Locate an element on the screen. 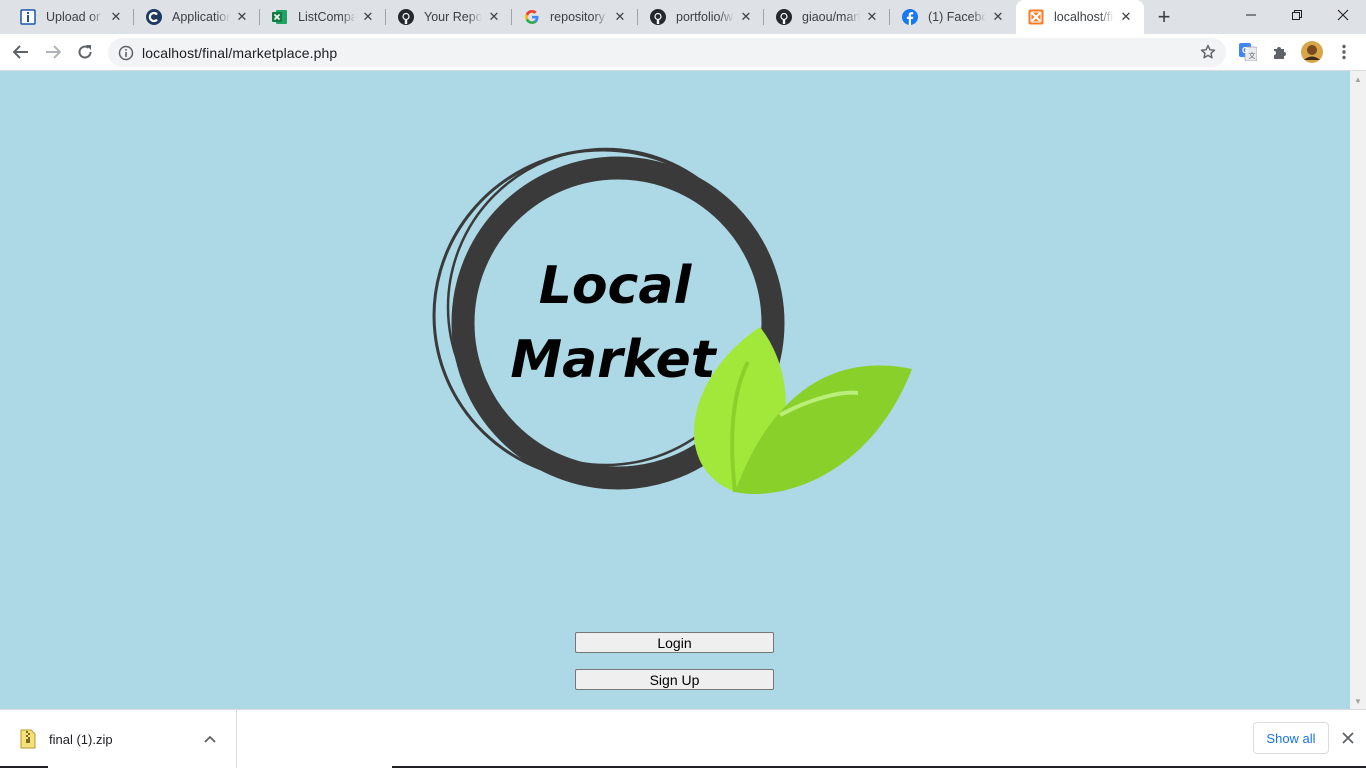 Image resolution: width=1366 pixels, height=768 pixels. tab-title: giaou/mark is located at coordinates (831, 17).